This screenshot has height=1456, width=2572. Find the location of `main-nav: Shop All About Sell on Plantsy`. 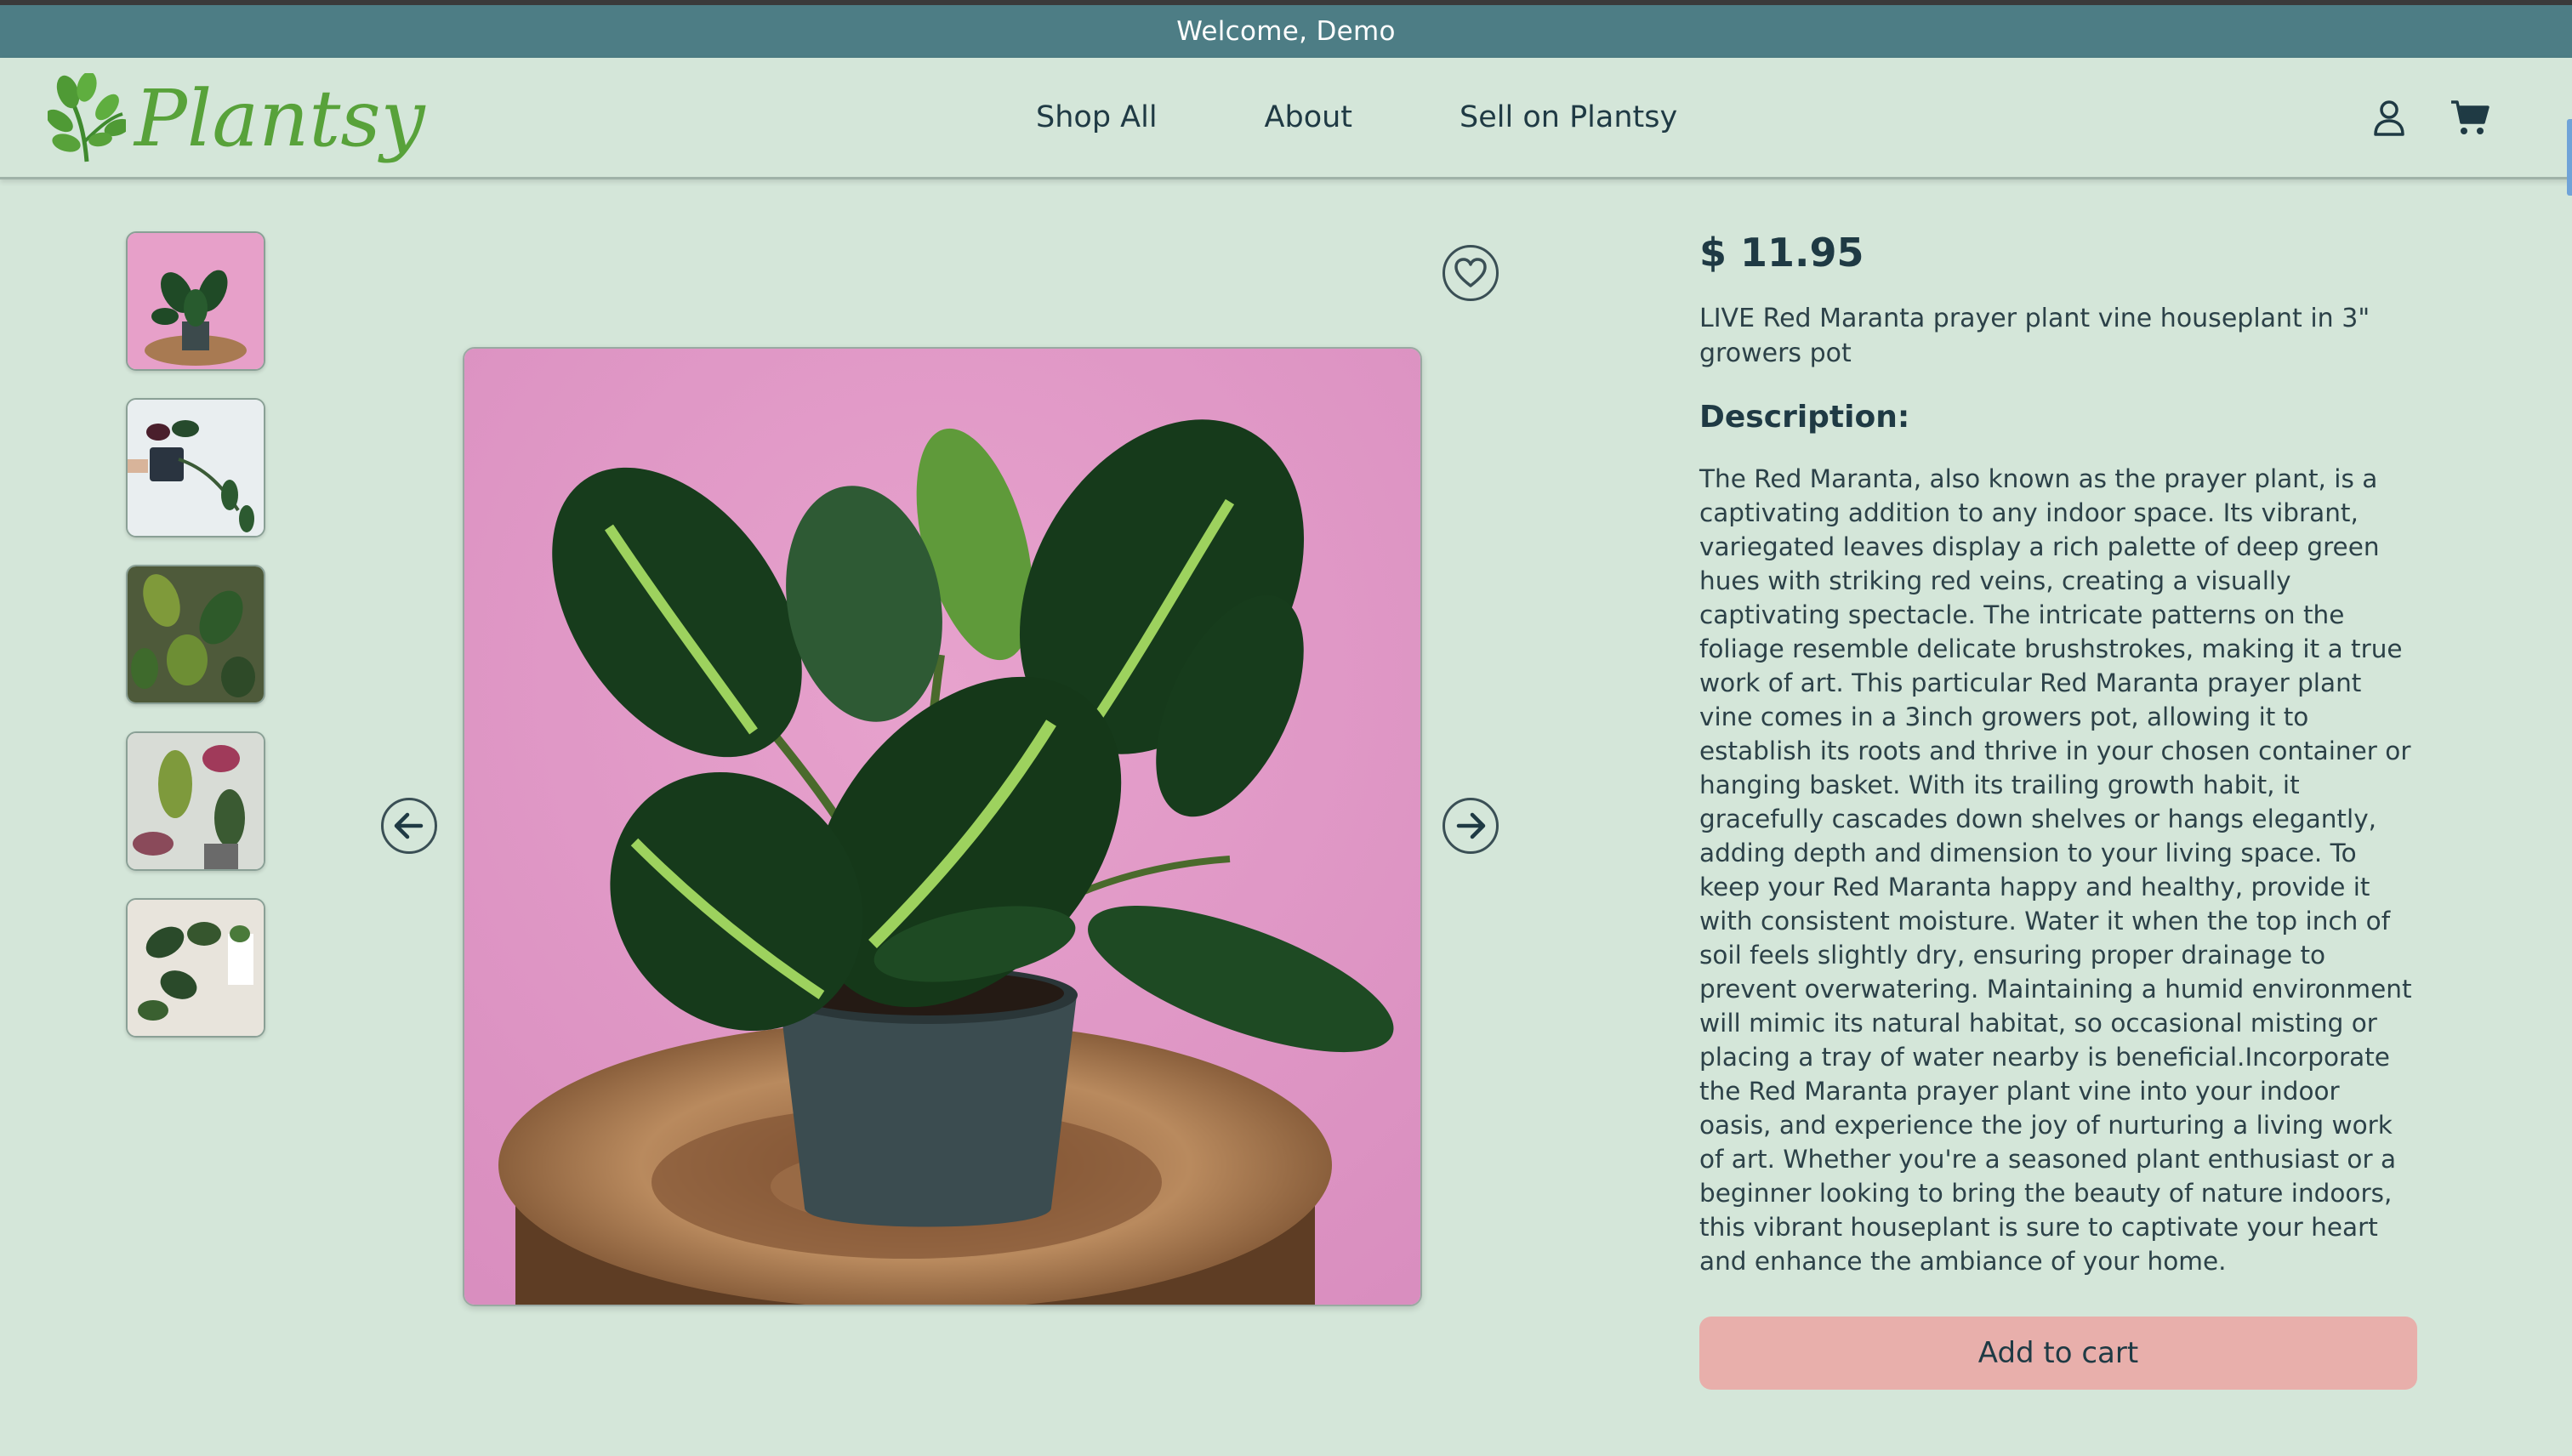

main-nav: Shop All About Sell on Plantsy is located at coordinates (1410, 118).